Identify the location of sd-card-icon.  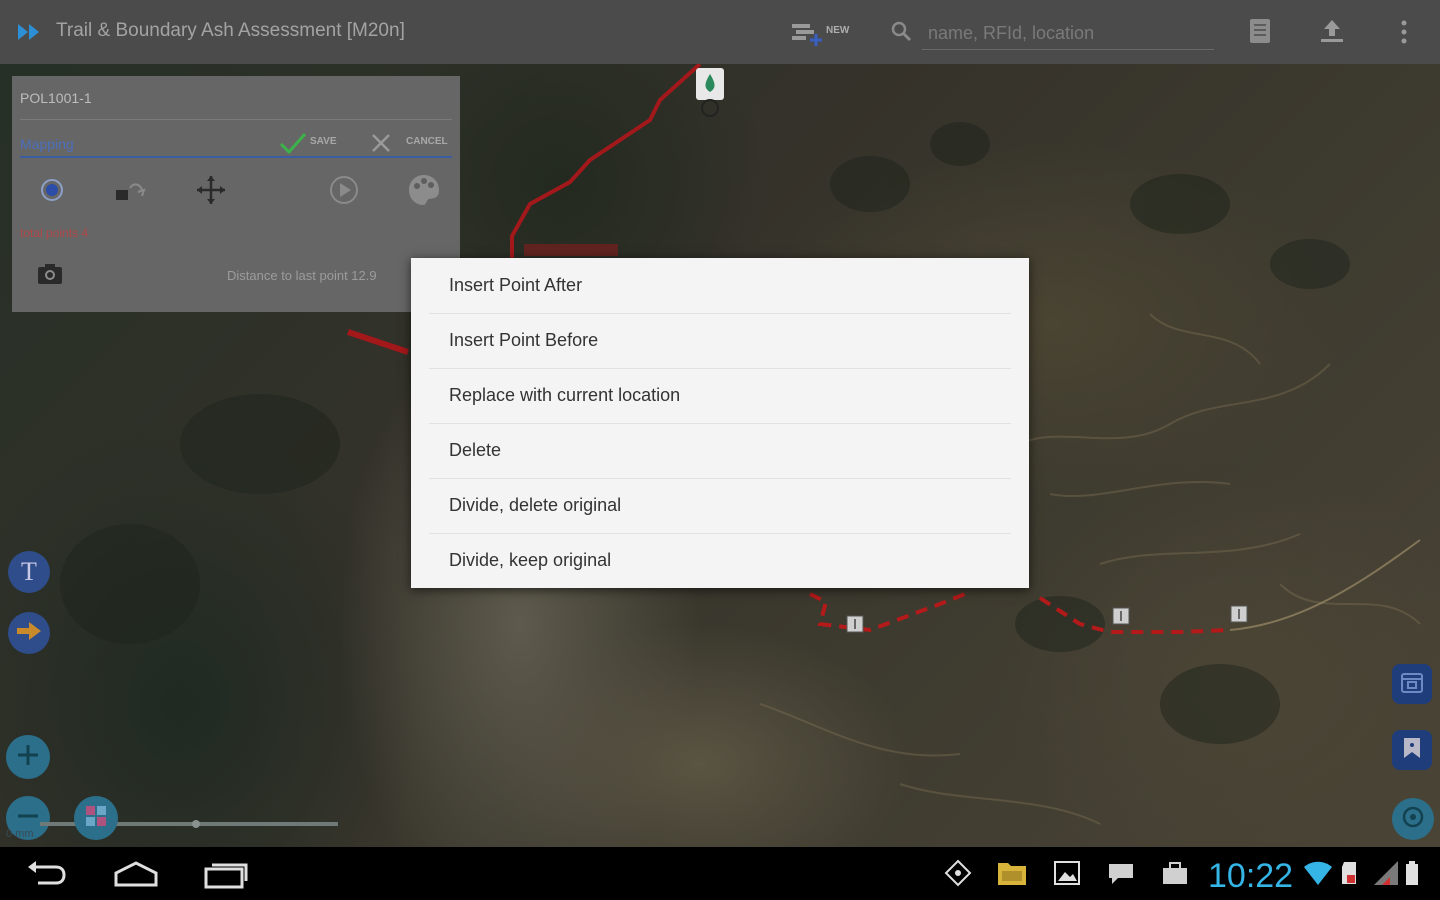
(1349, 875).